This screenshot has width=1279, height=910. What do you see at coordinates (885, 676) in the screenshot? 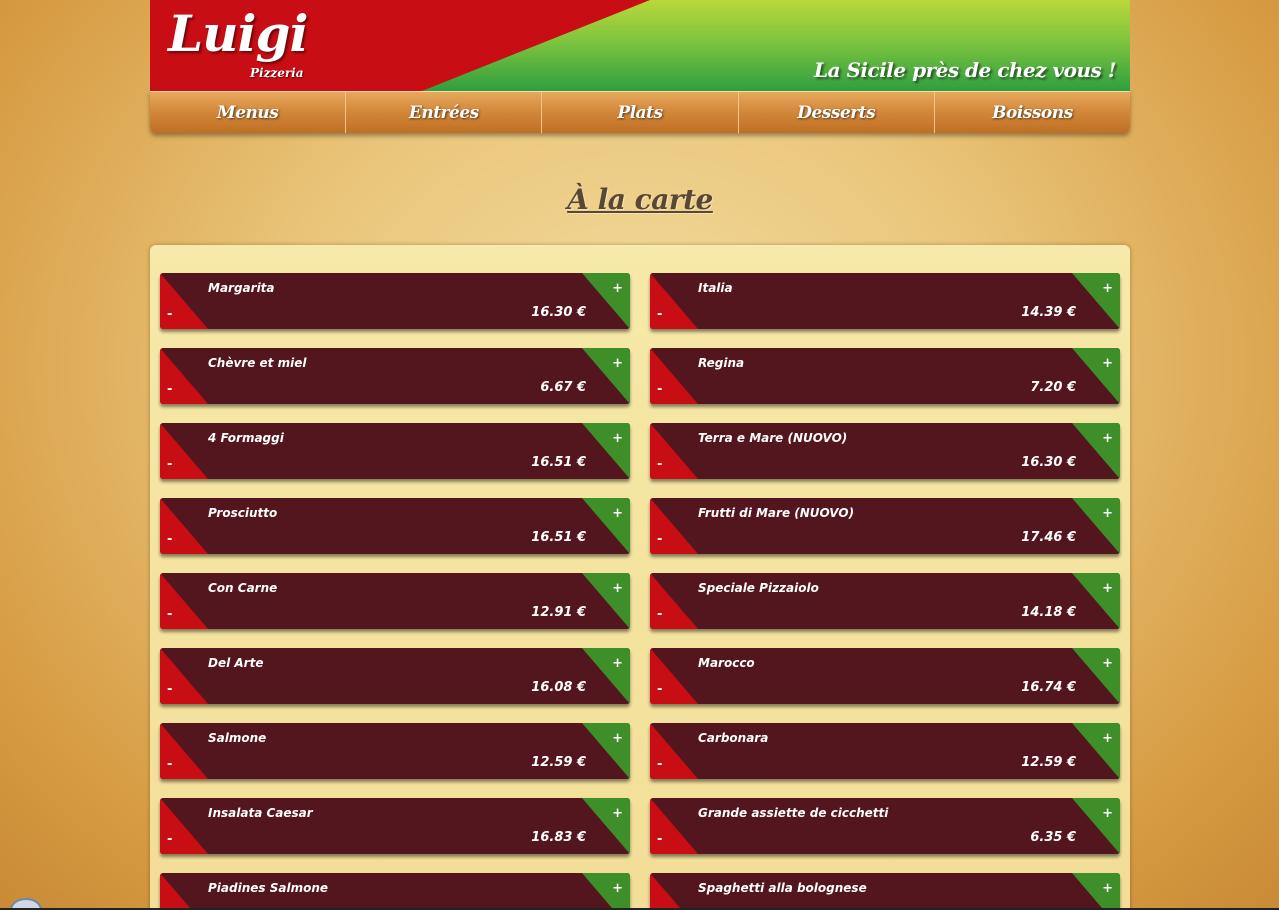
I see `menu-item-card: - + Marocco 16.74 €` at bounding box center [885, 676].